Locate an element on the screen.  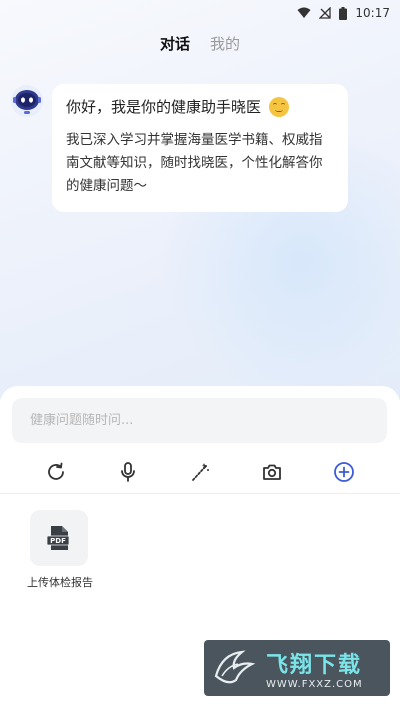
magic-wand-icon is located at coordinates (200, 472).